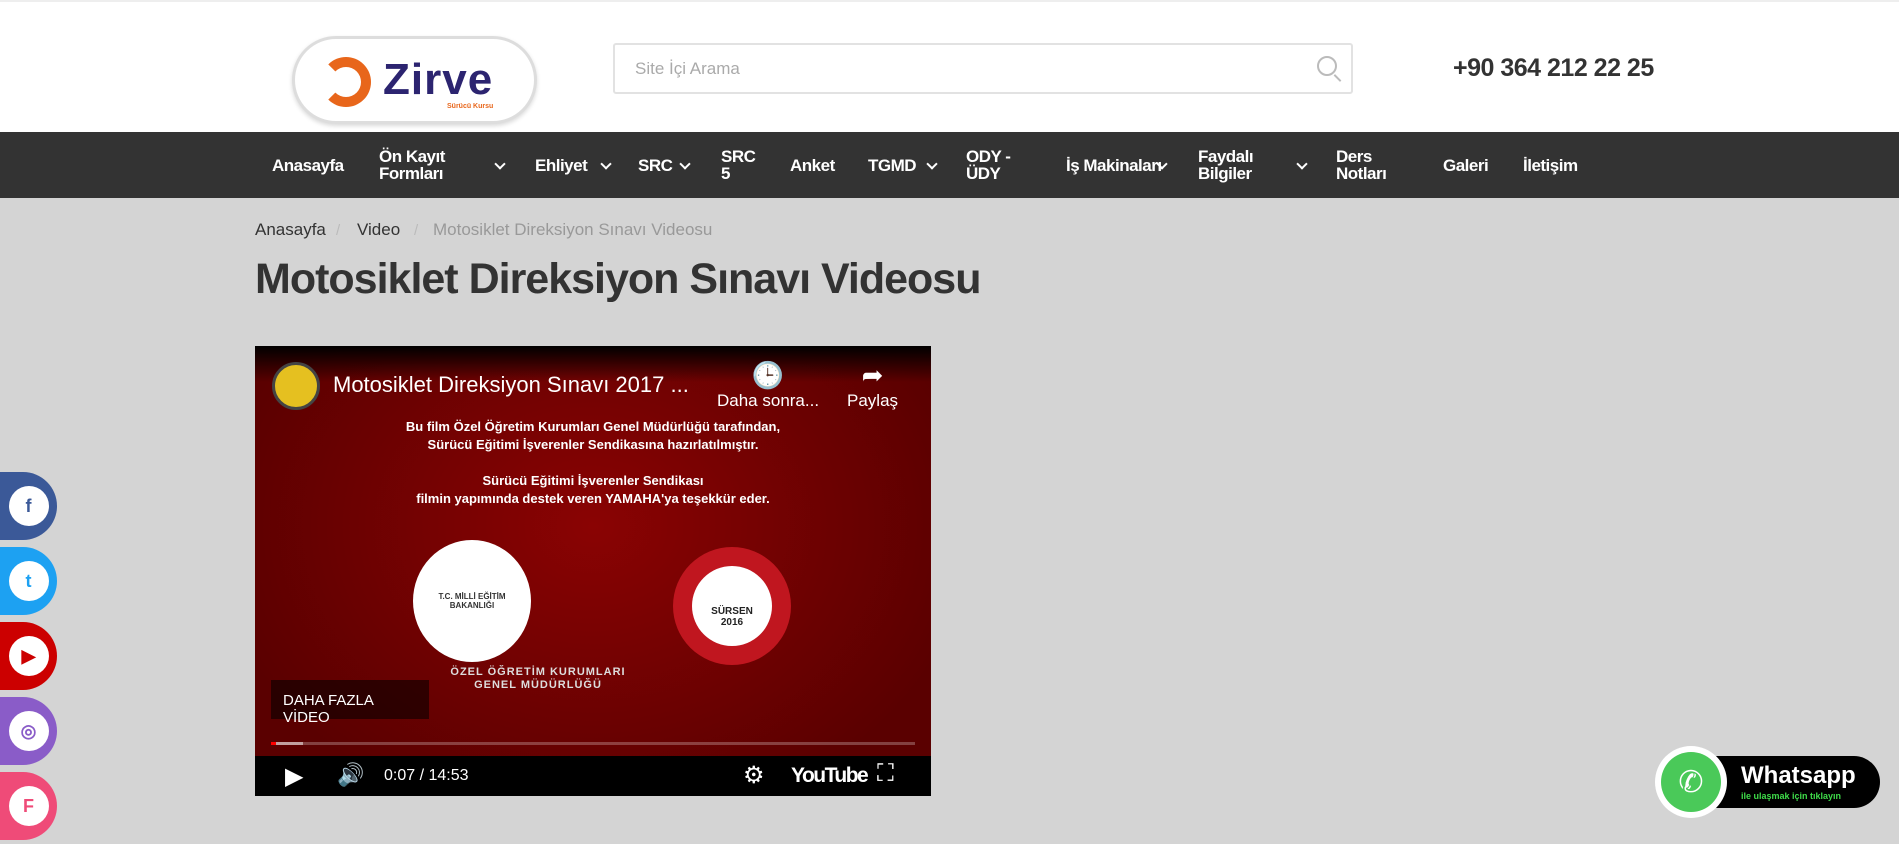 This screenshot has width=1899, height=844. I want to click on nav-label: SRC 5, so click(738, 165).